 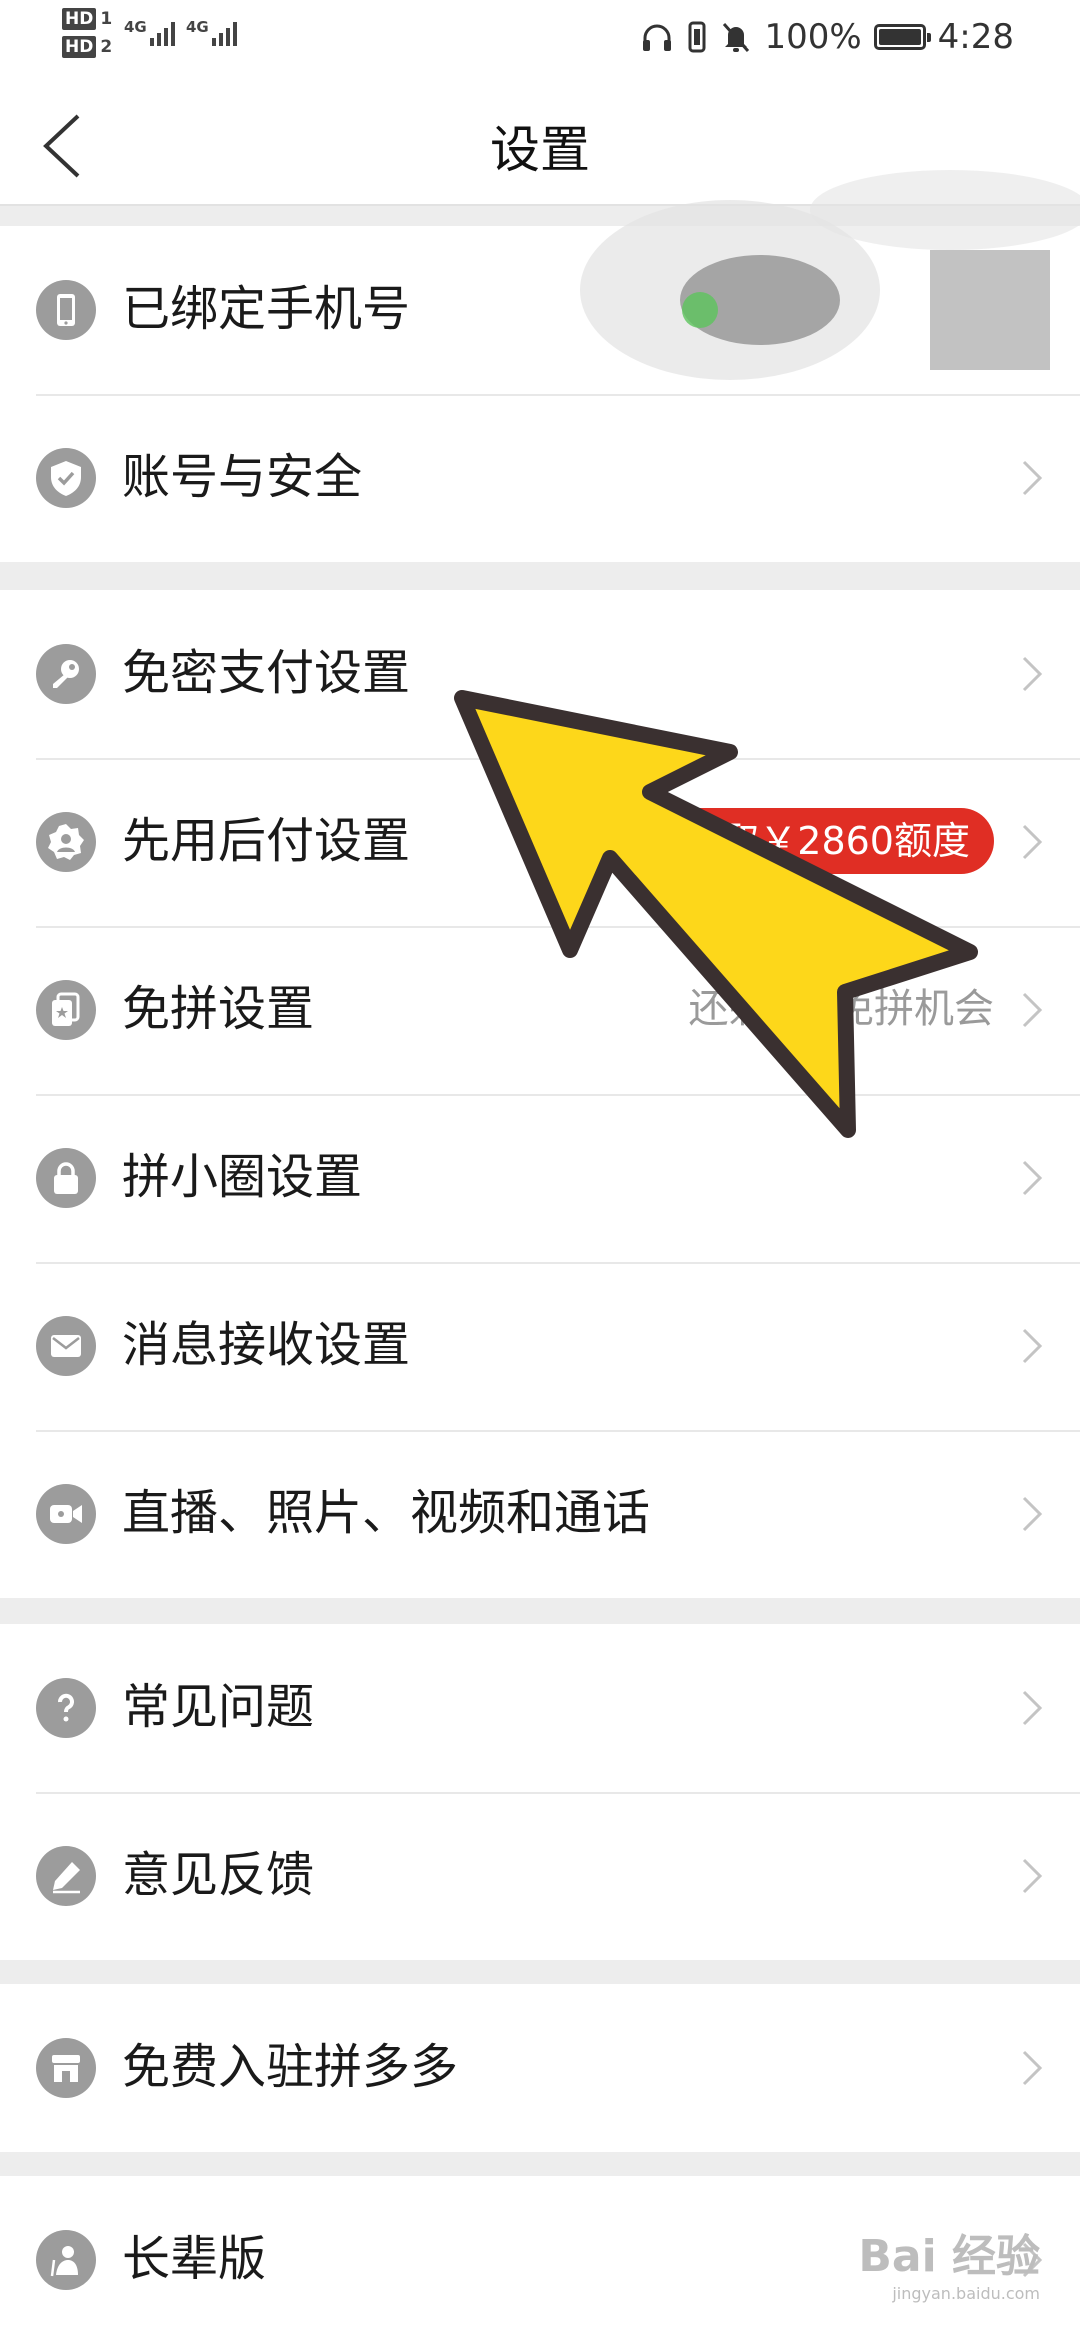 What do you see at coordinates (66, 1876) in the screenshot?
I see `pencil-icon` at bounding box center [66, 1876].